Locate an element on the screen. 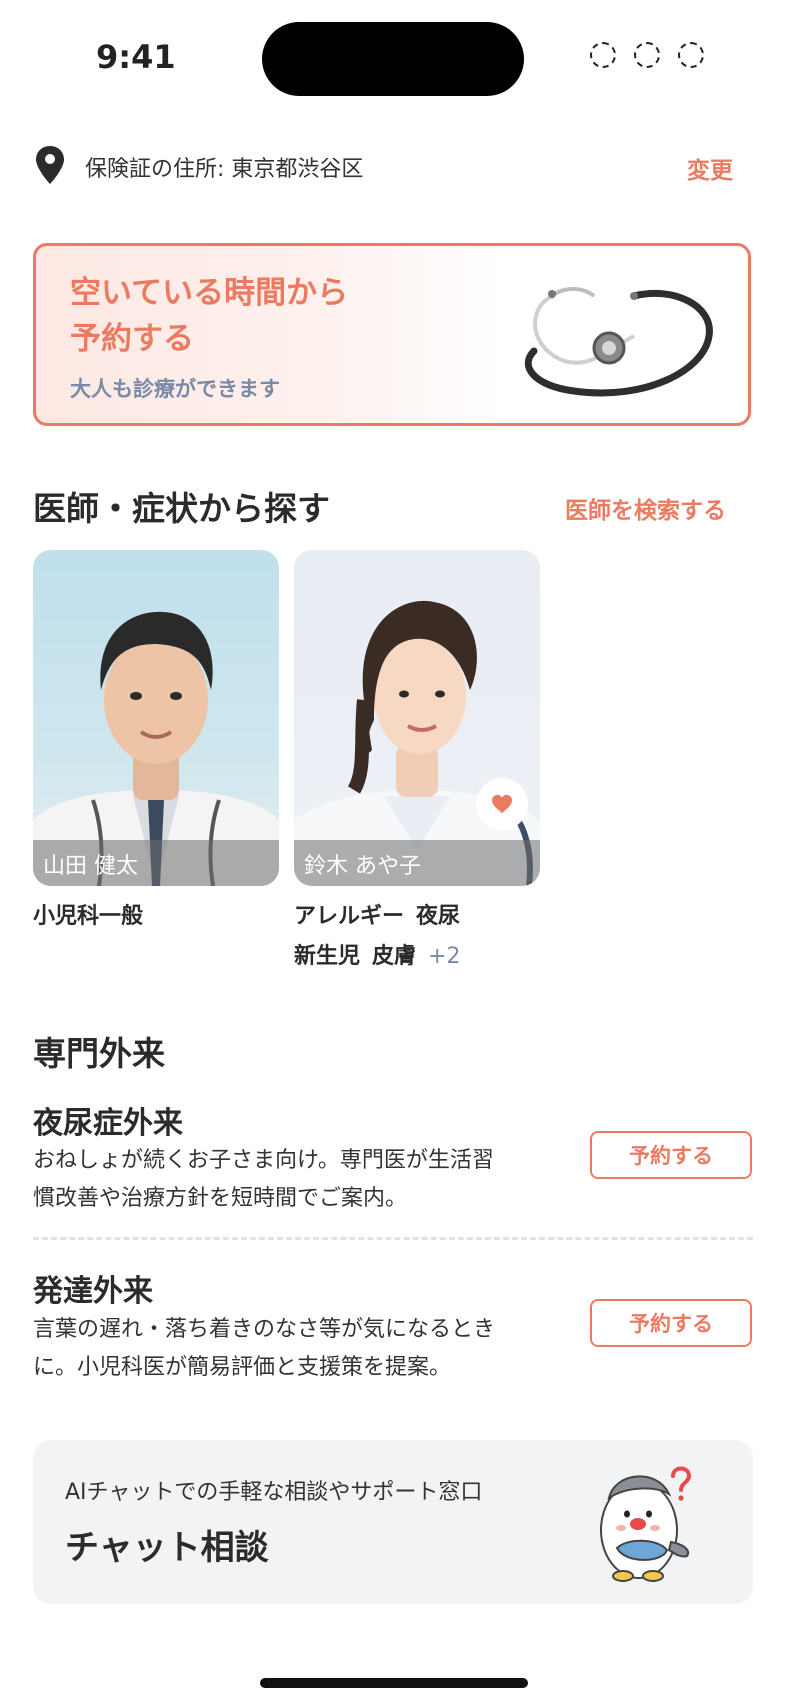 This screenshot has height=1704, width=786. doctor-tags-line2: 新生児 皮膚 +2 is located at coordinates (377, 954).